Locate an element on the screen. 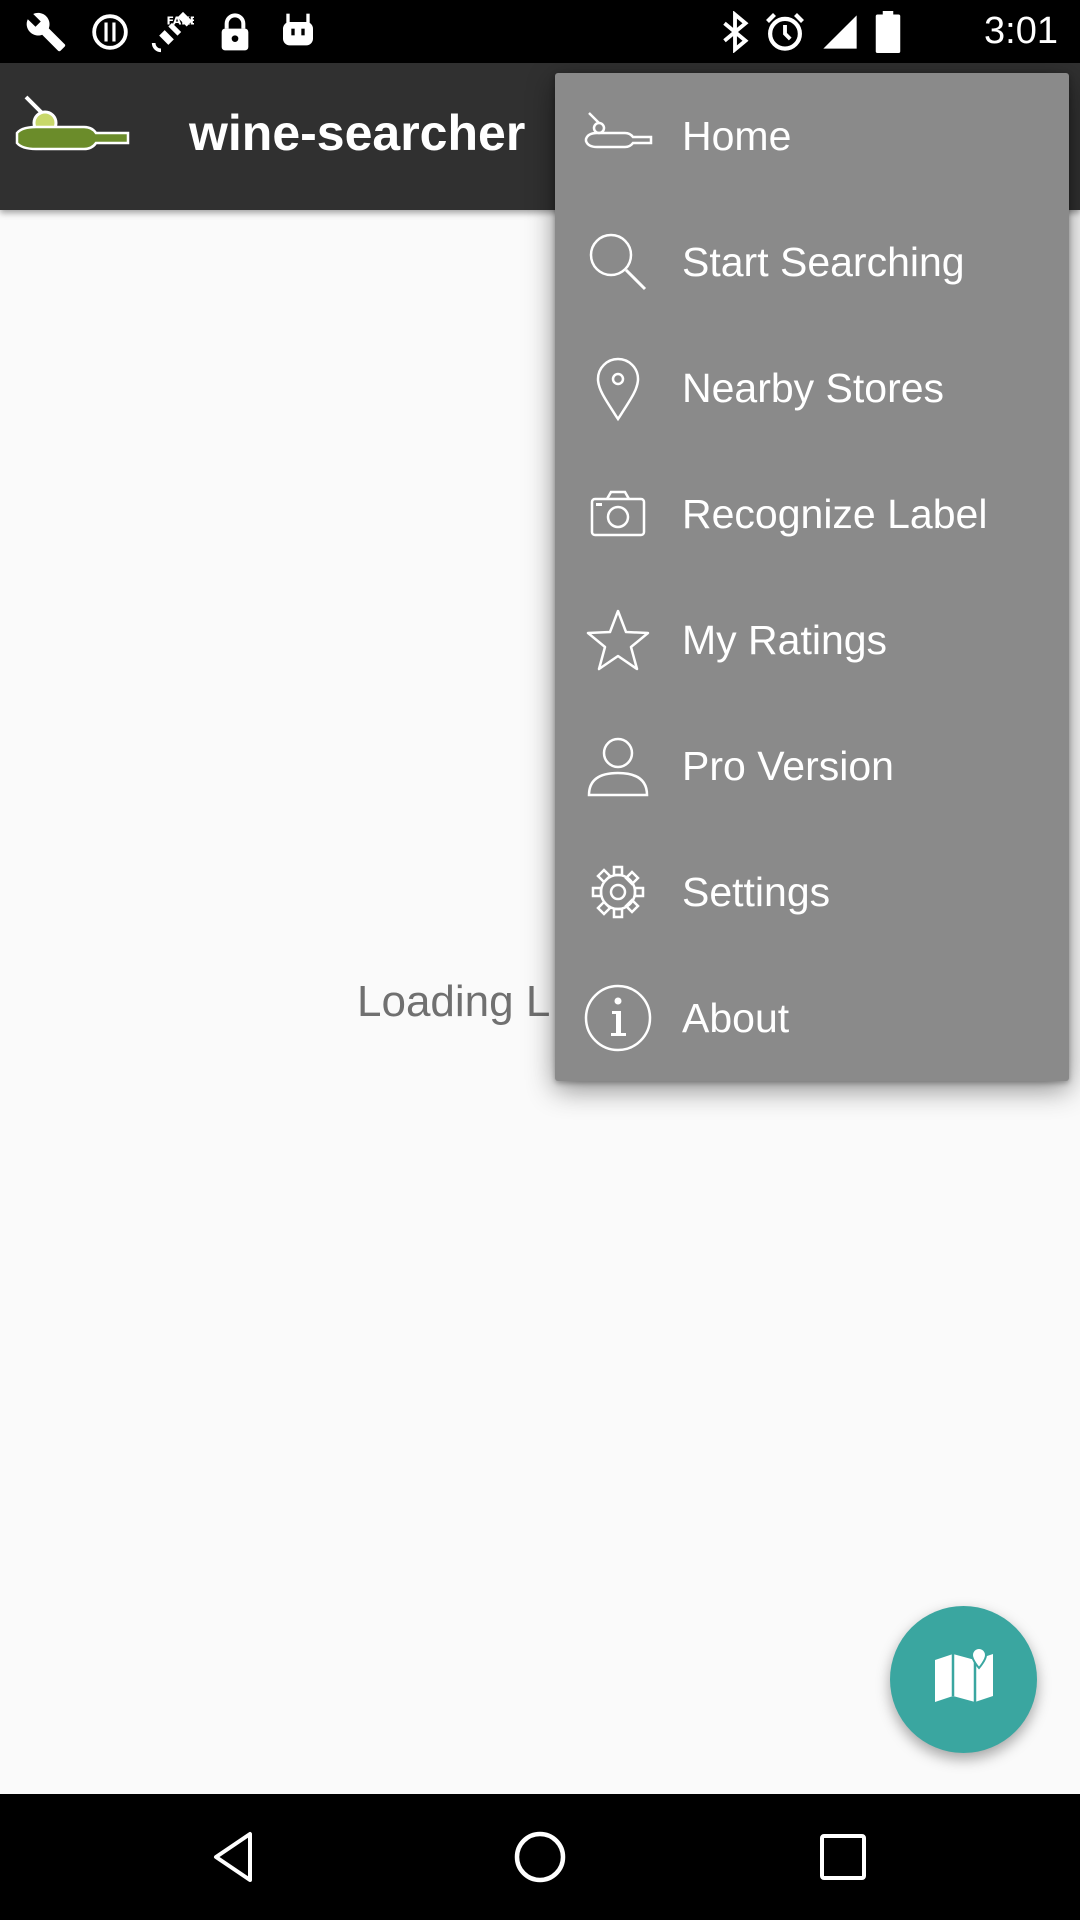 The width and height of the screenshot is (1080, 1920). status-time: 3:01 is located at coordinates (1021, 31).